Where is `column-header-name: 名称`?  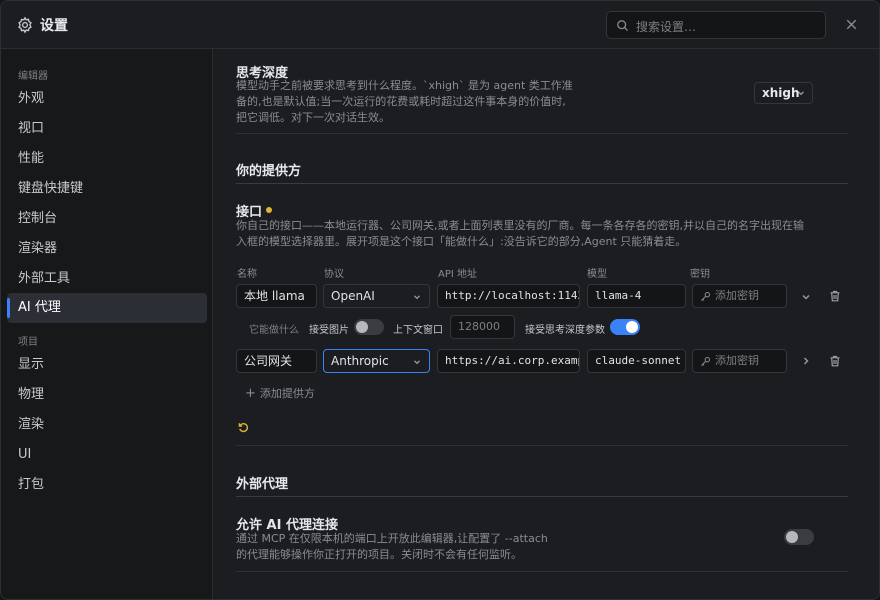
column-header-name: 名称 is located at coordinates (247, 274).